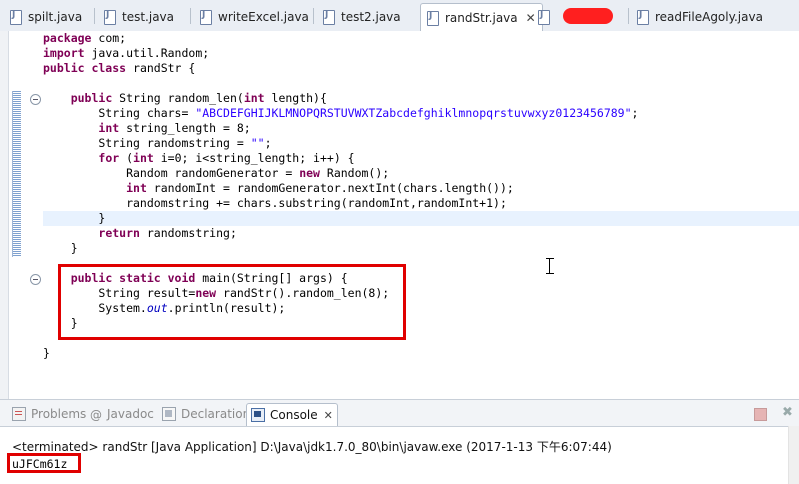 This screenshot has height=484, width=799. I want to click on annotation-box-main, so click(232, 302).